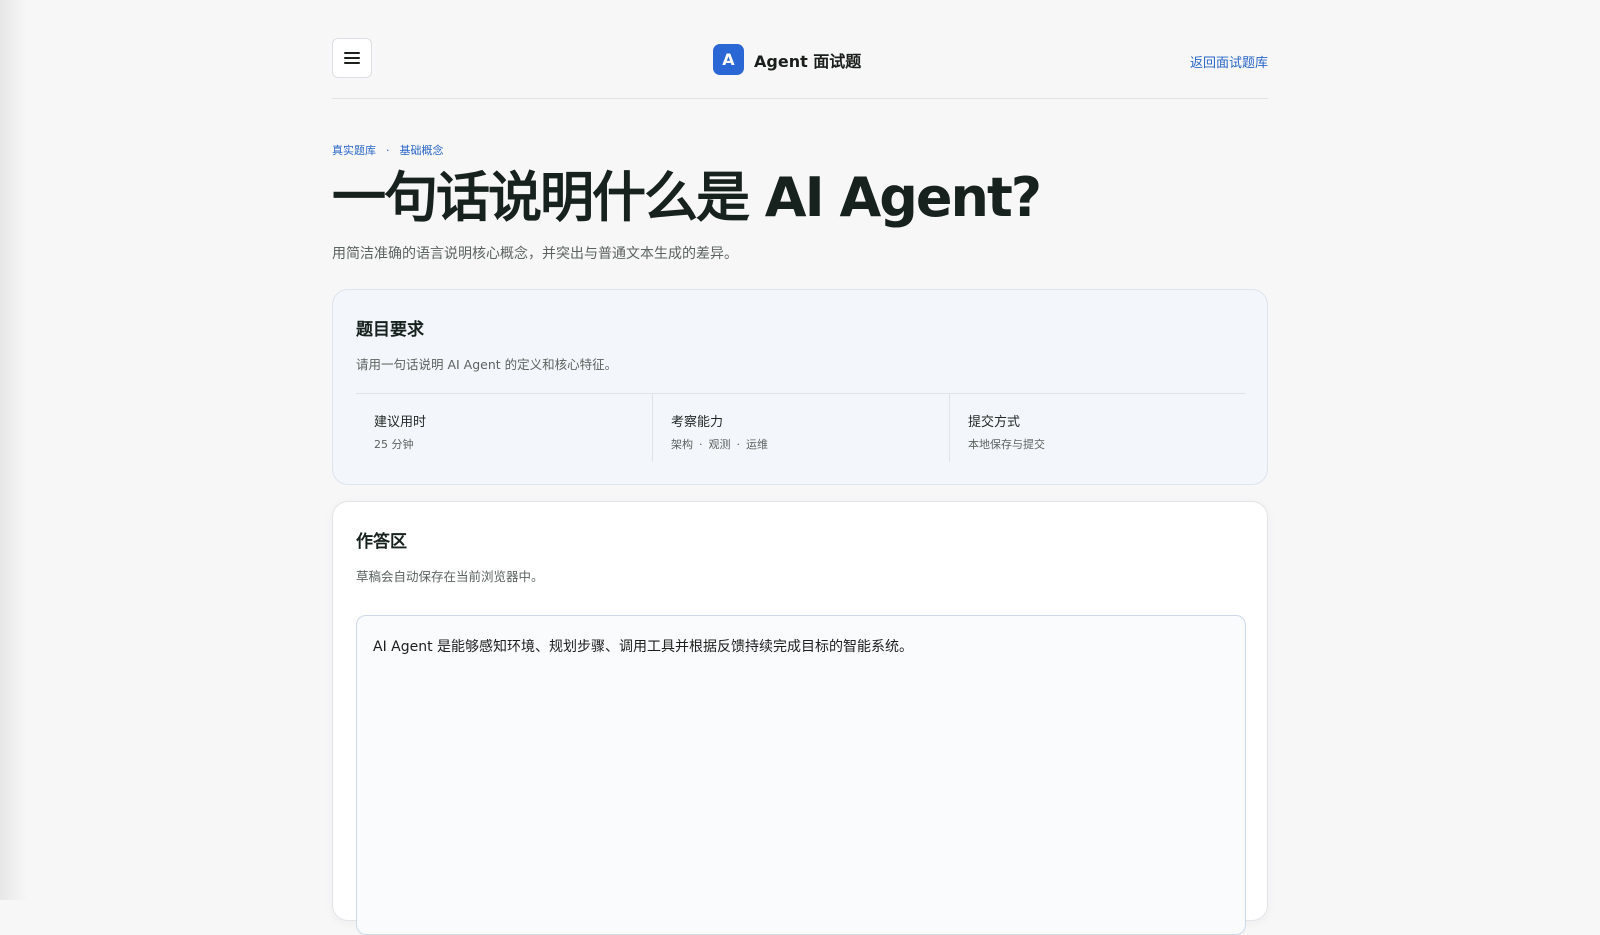  I want to click on requirements-description: 请用一句话说明 AI Agent 的定义和核心特征。, so click(487, 364).